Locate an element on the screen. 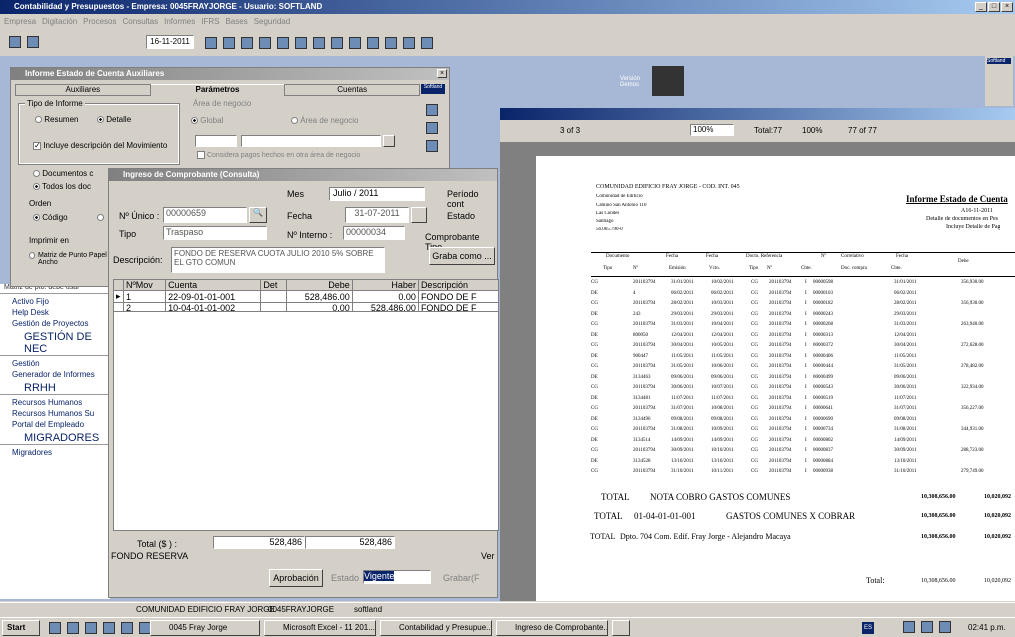 This screenshot has height=637, width=1015. radio-docs2: Todos los doc is located at coordinates (62, 186).